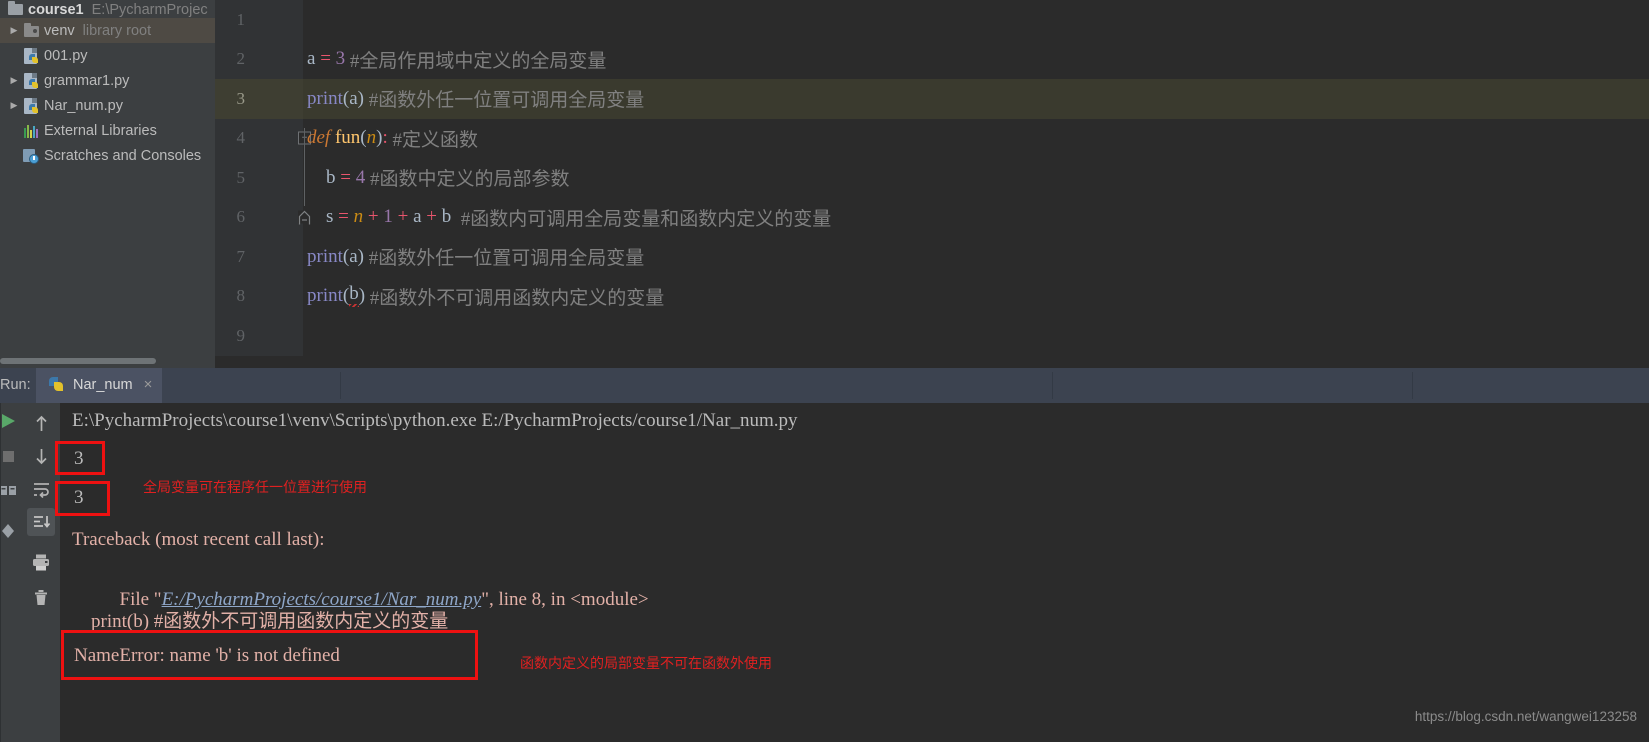  I want to click on tree-row-scratches-and-consoles: ▶ Scratches and Consoles, so click(107, 155).